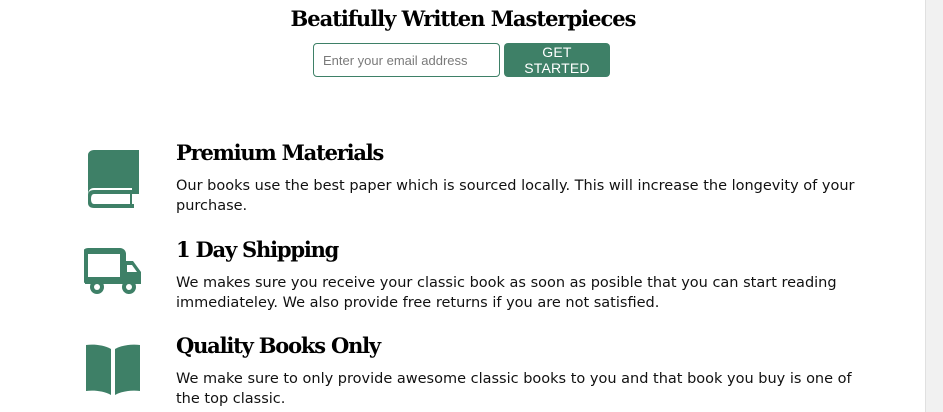 This screenshot has width=943, height=412. I want to click on email-input, so click(406, 60).